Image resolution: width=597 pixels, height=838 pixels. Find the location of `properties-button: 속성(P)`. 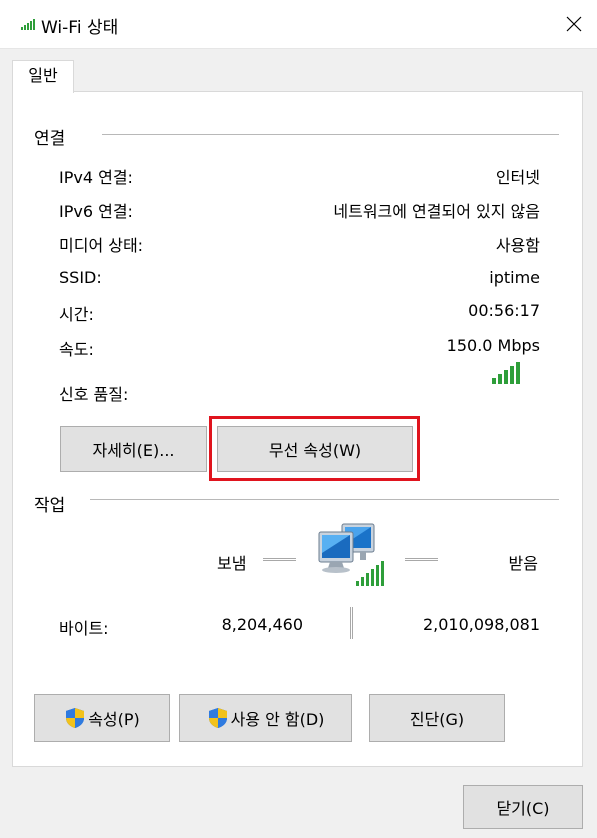

properties-button: 속성(P) is located at coordinates (102, 718).